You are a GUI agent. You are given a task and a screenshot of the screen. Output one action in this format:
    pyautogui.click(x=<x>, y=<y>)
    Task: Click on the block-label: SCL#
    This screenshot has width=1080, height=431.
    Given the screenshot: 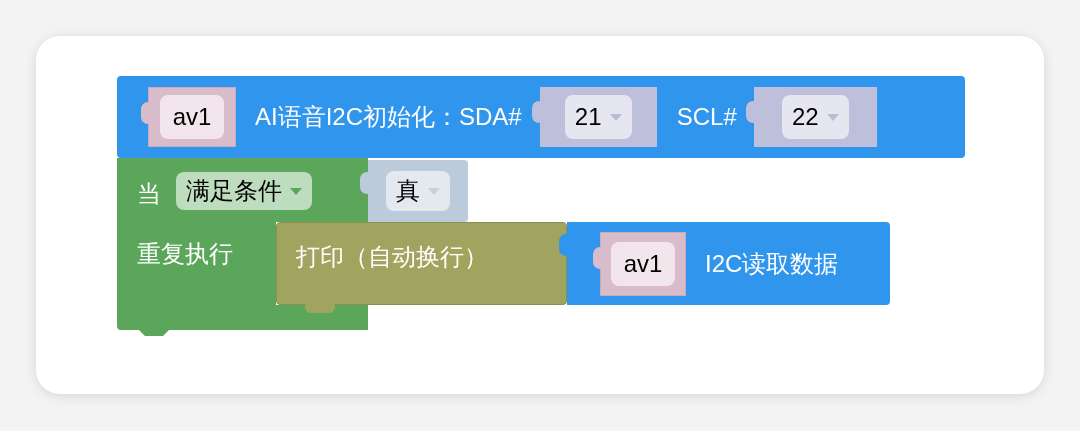 What is the action you would take?
    pyautogui.click(x=706, y=117)
    